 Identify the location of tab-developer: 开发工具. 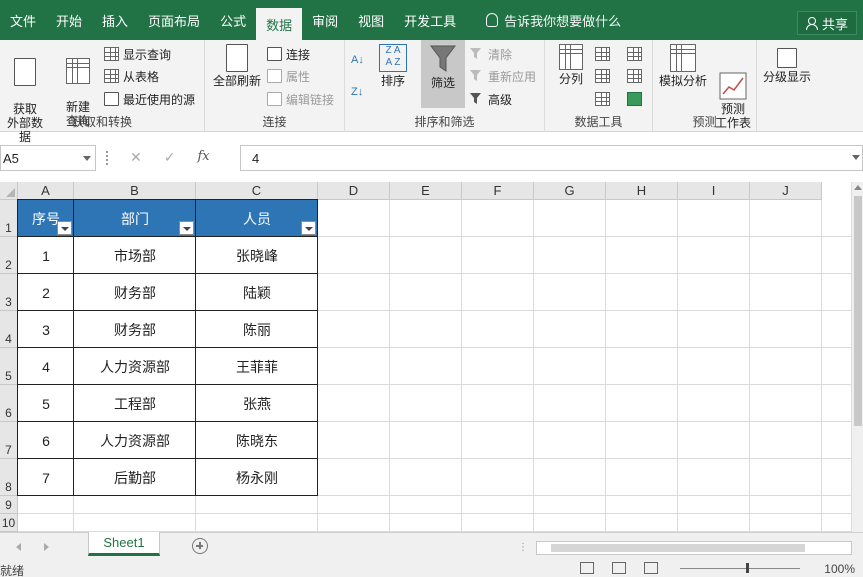
(430, 20).